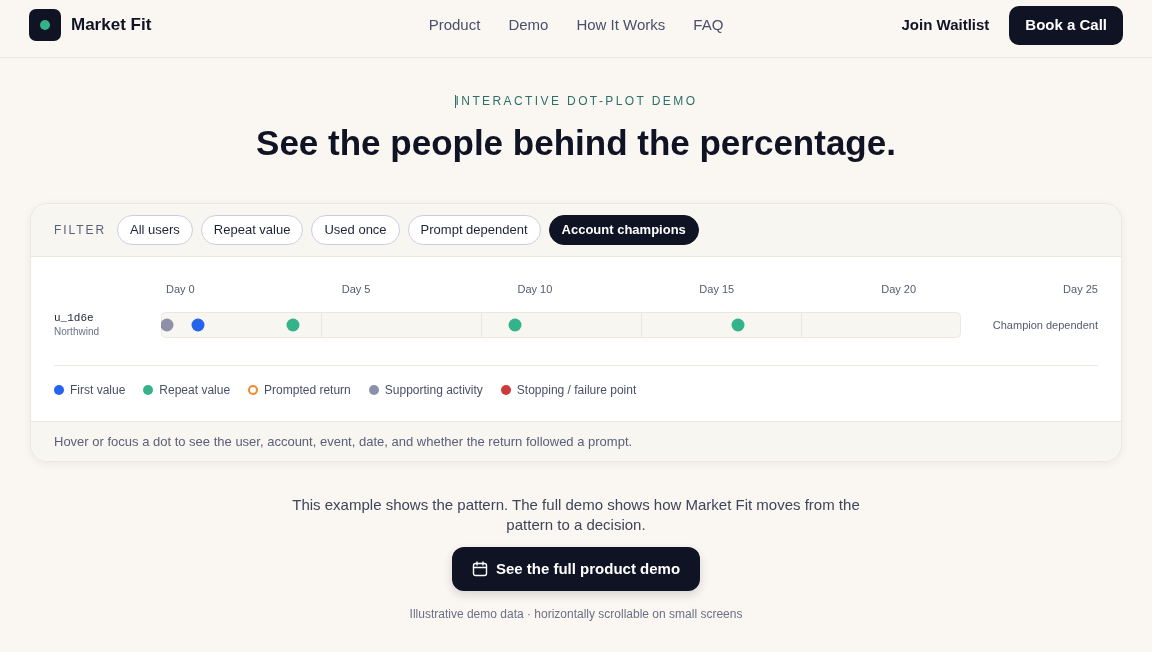 The width and height of the screenshot is (1152, 652). Describe the element at coordinates (717, 289) in the screenshot. I see `day-label: Day 15` at that location.